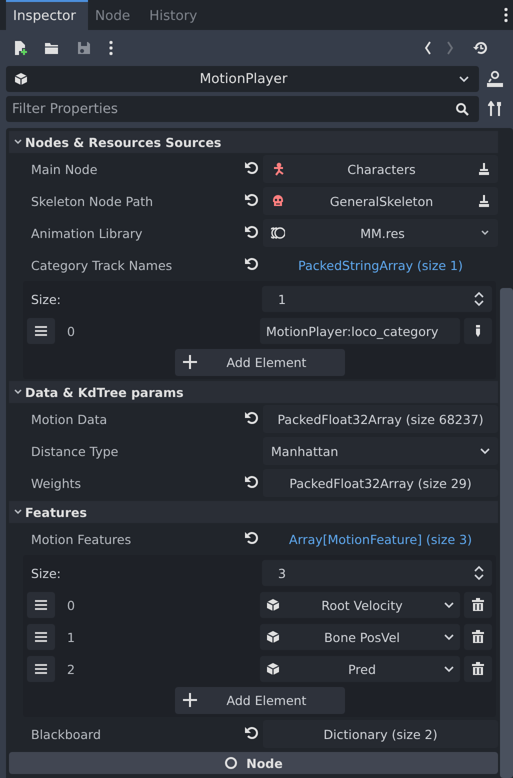 Image resolution: width=513 pixels, height=778 pixels. Describe the element at coordinates (253, 763) in the screenshot. I see `category-header: Node` at that location.